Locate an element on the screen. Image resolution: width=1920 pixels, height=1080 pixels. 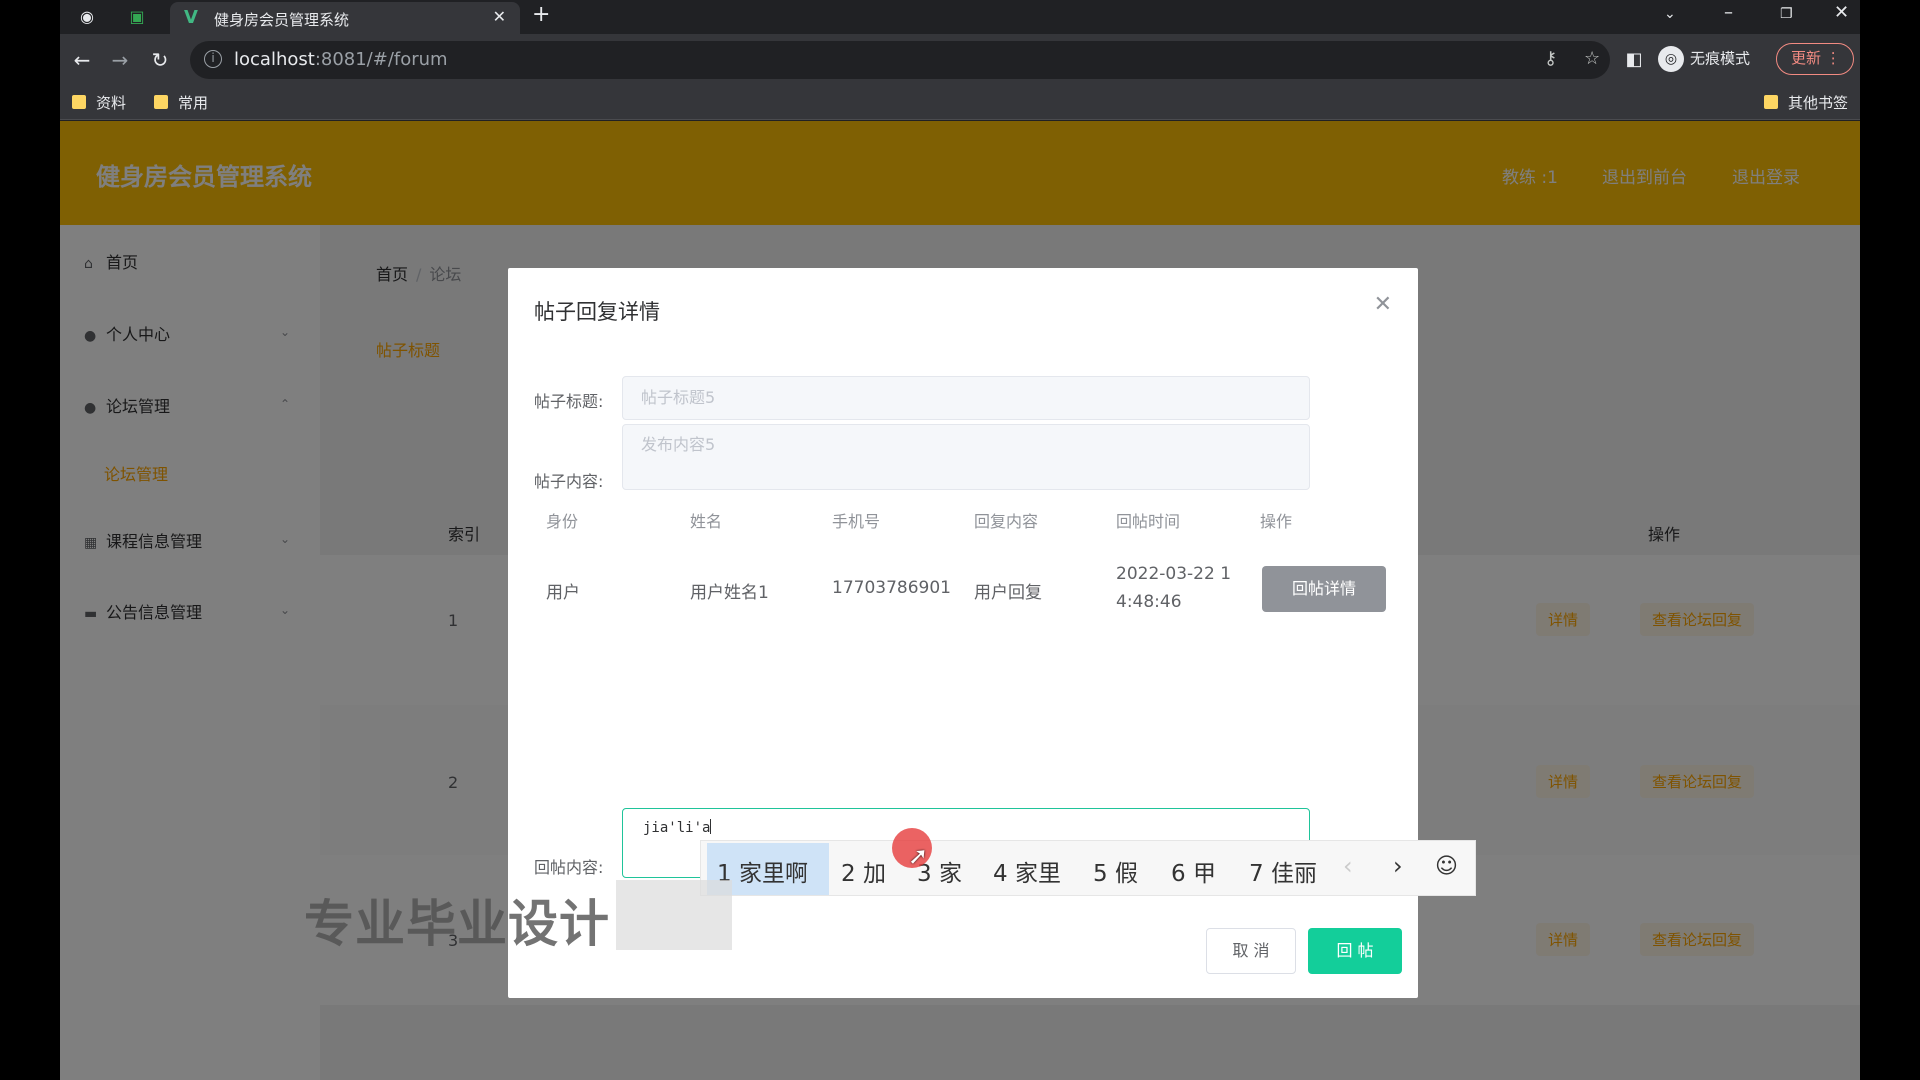
tab-strip: ◉ ▣ V 健身房会员管理系统 ✕ + ⌄ – ❐ ✕ is located at coordinates (960, 17).